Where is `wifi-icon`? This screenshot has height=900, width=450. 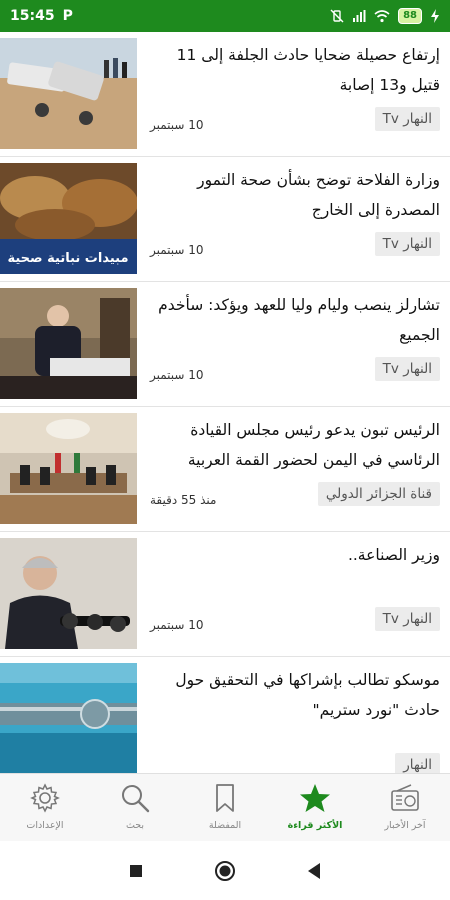 wifi-icon is located at coordinates (382, 16).